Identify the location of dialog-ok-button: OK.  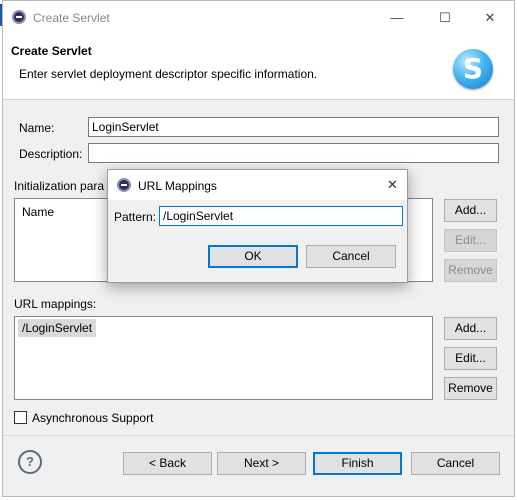
(253, 256).